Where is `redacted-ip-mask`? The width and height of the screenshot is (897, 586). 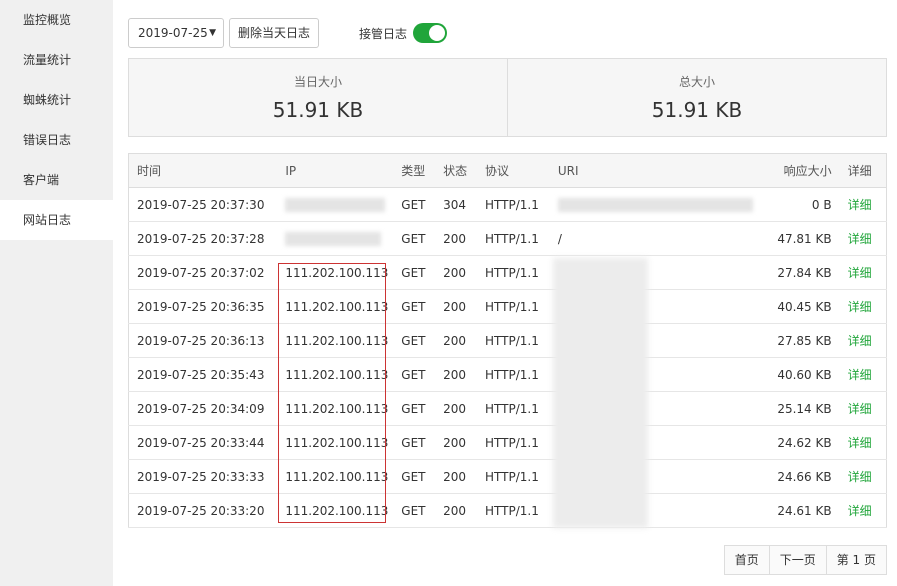
redacted-ip-mask is located at coordinates (333, 238).